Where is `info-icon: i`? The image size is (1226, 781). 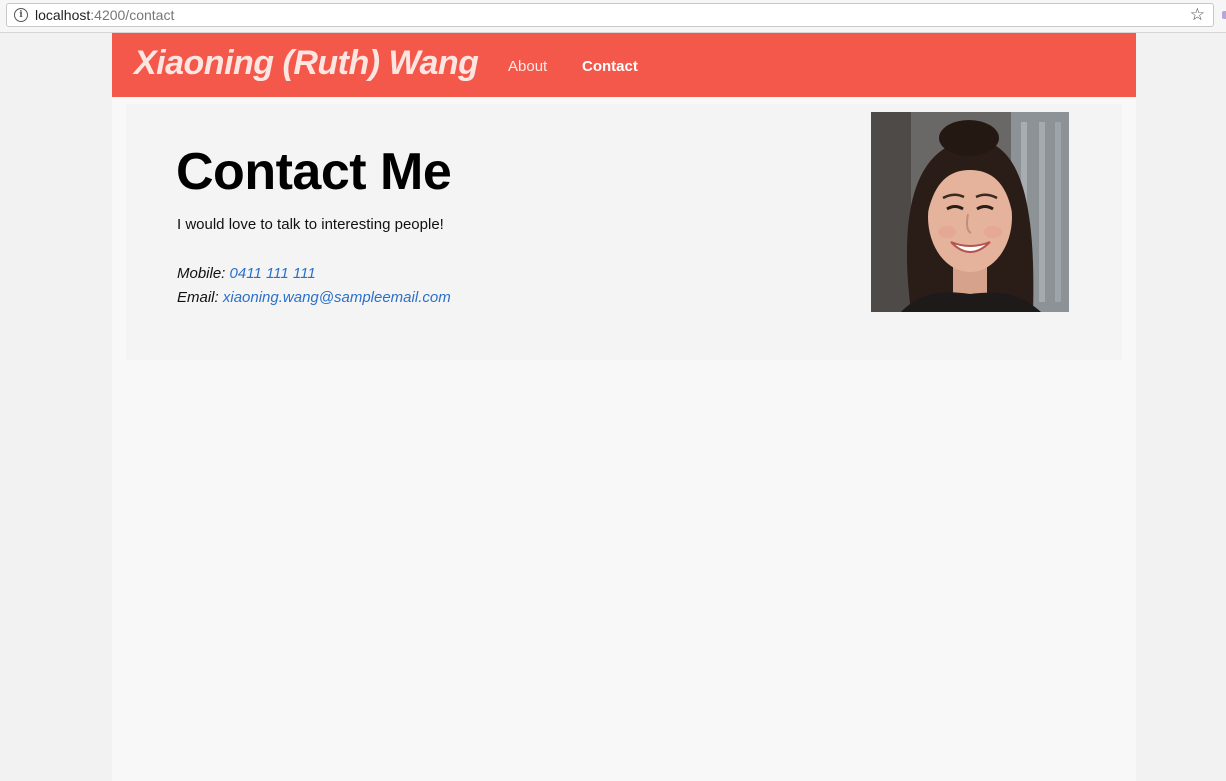
info-icon: i is located at coordinates (21, 15).